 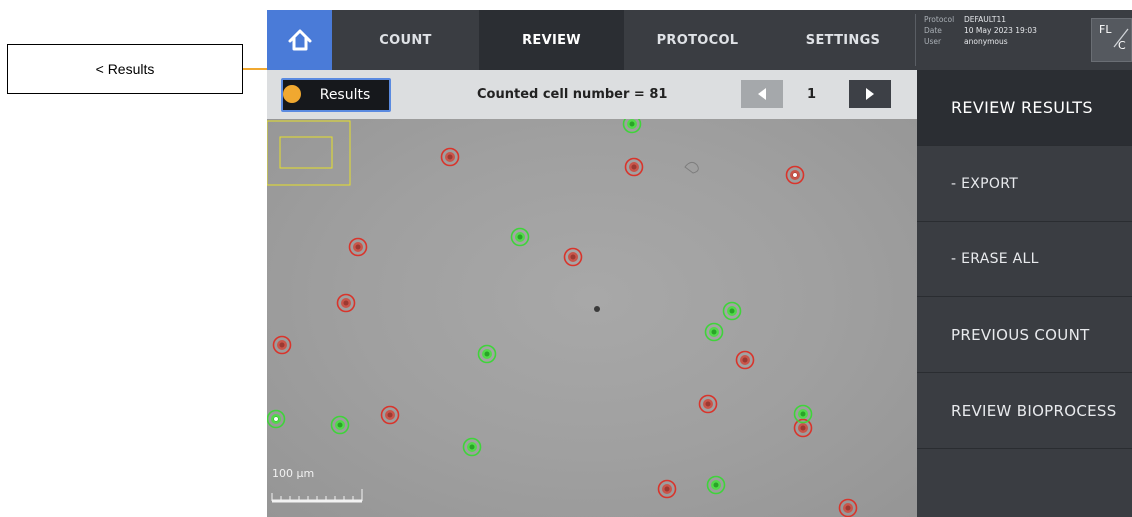 I want to click on callout-marker-dot, so click(x=292, y=94).